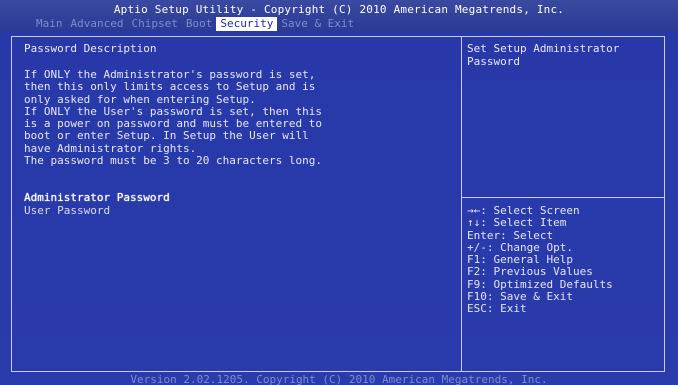 This screenshot has width=678, height=385. Describe the element at coordinates (493, 61) in the screenshot. I see `help-text-line: Password` at that location.